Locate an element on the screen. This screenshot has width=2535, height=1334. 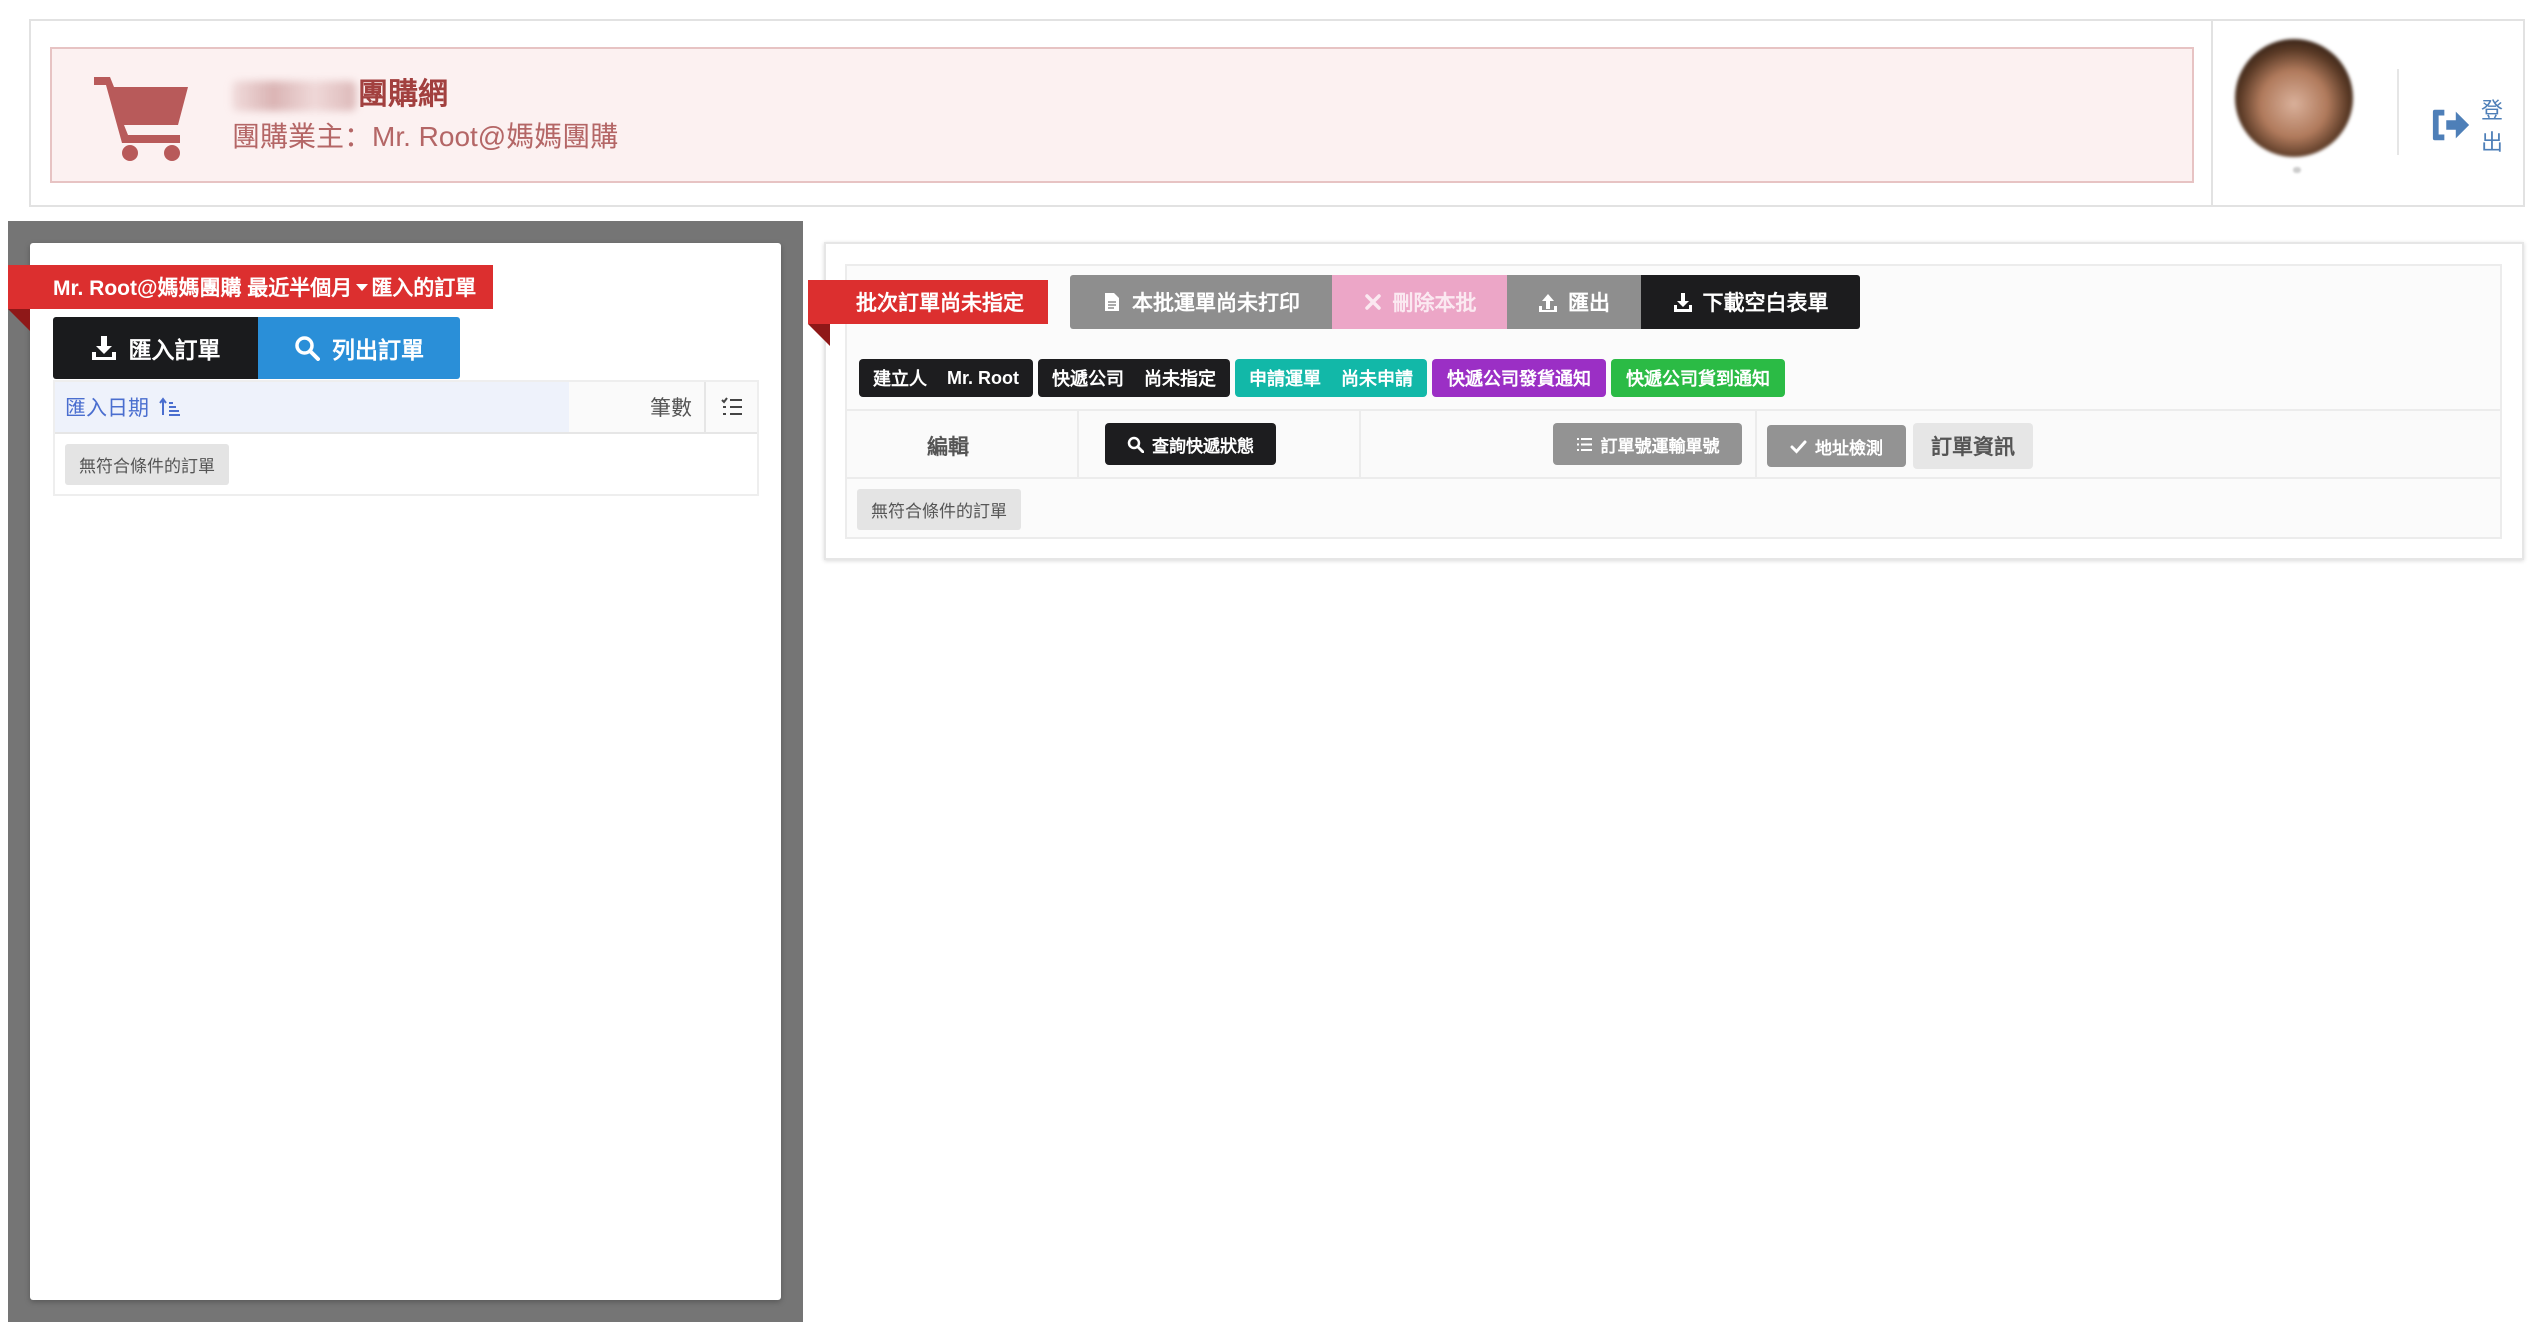
upload-icon is located at coordinates (1548, 303).